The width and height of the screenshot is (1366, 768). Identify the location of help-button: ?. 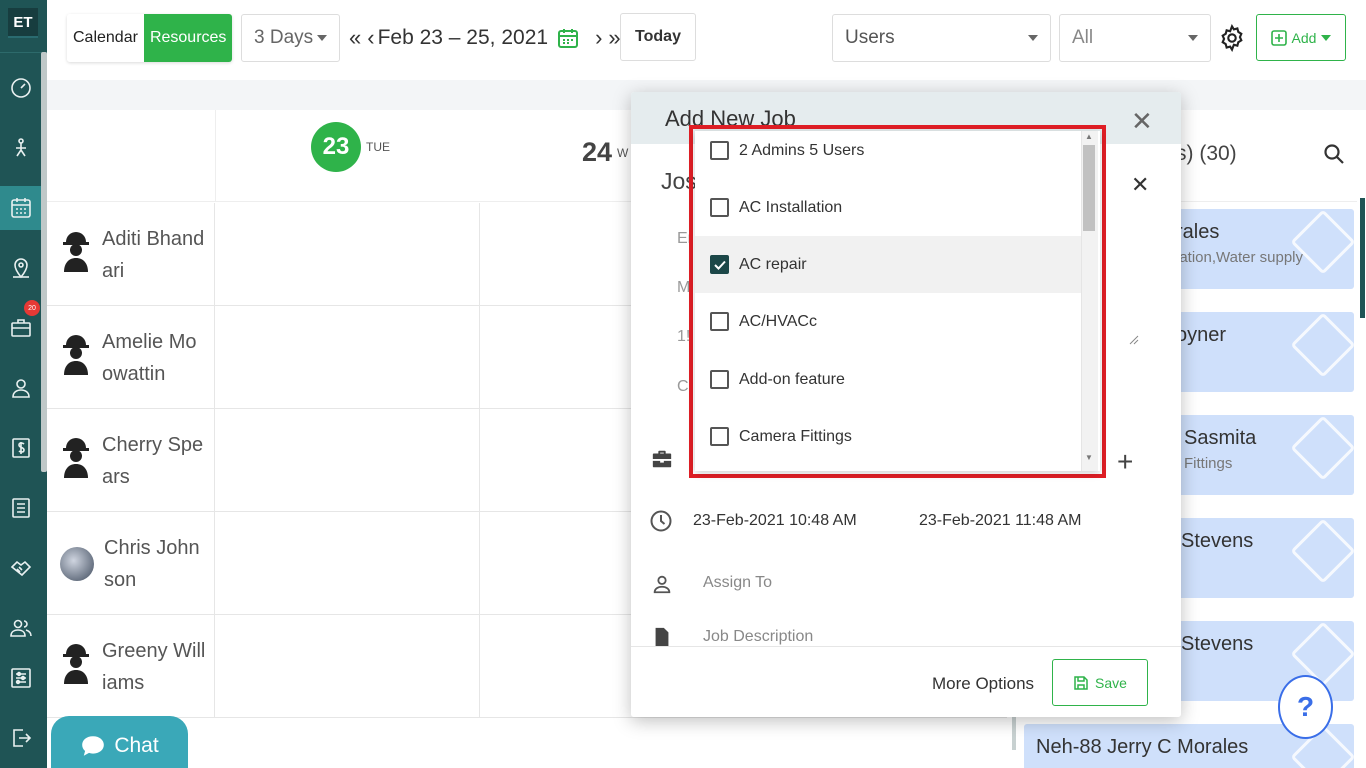
(1305, 707).